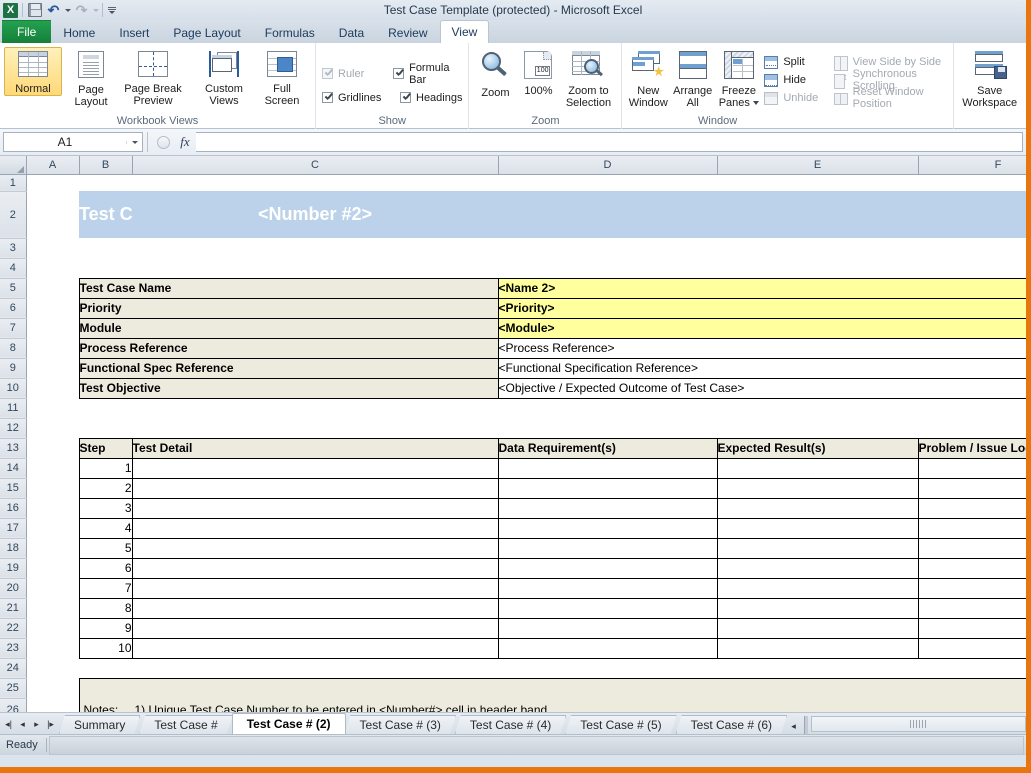 This screenshot has height=773, width=1031. I want to click on full-screen-button: Full Screen, so click(282, 77).